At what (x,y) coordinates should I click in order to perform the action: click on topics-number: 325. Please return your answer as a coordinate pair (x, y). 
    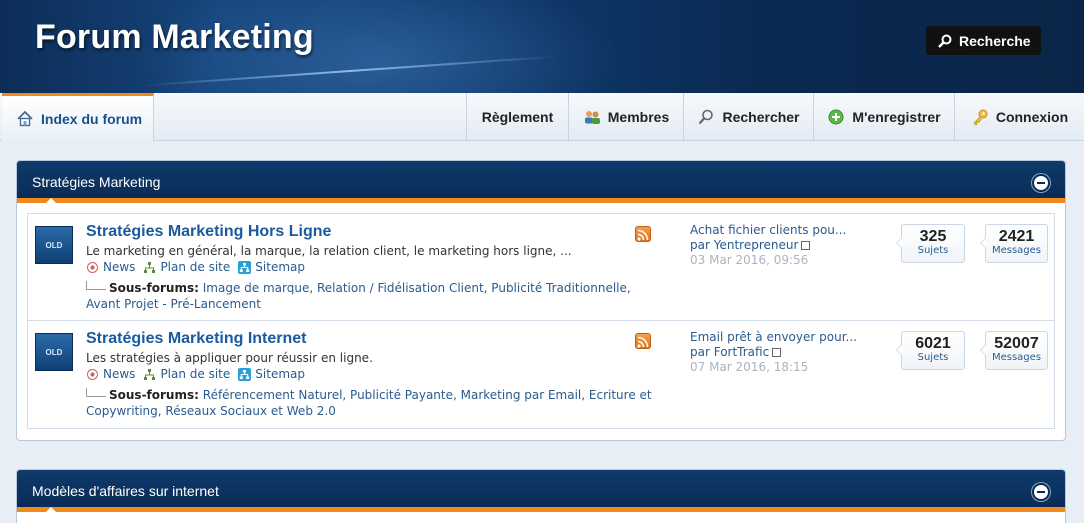
    Looking at the image, I should click on (933, 236).